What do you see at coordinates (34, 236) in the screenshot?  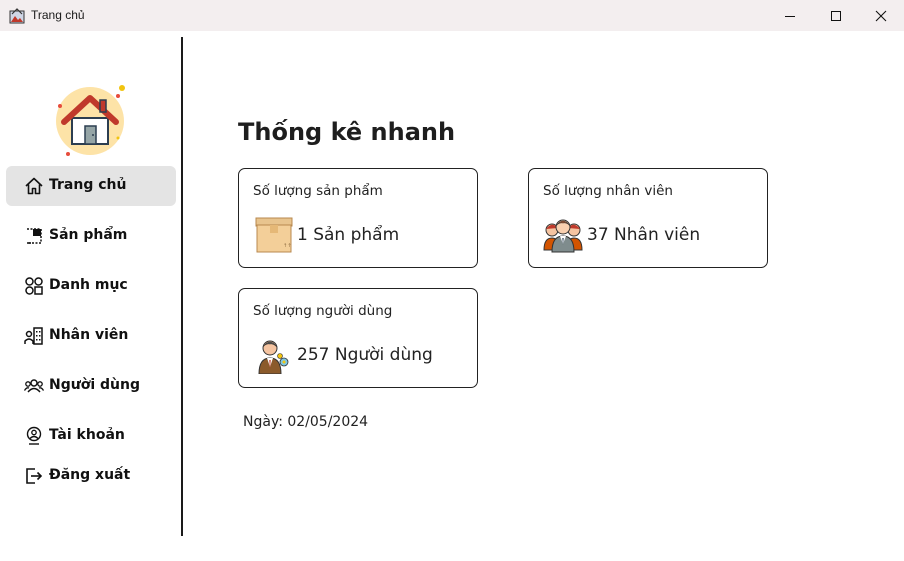 I see `product-icon` at bounding box center [34, 236].